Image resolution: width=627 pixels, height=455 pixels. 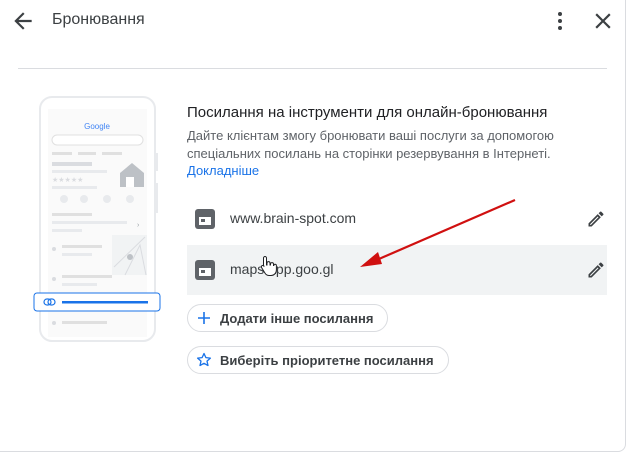 What do you see at coordinates (97, 126) in the screenshot?
I see `google-logo: Google` at bounding box center [97, 126].